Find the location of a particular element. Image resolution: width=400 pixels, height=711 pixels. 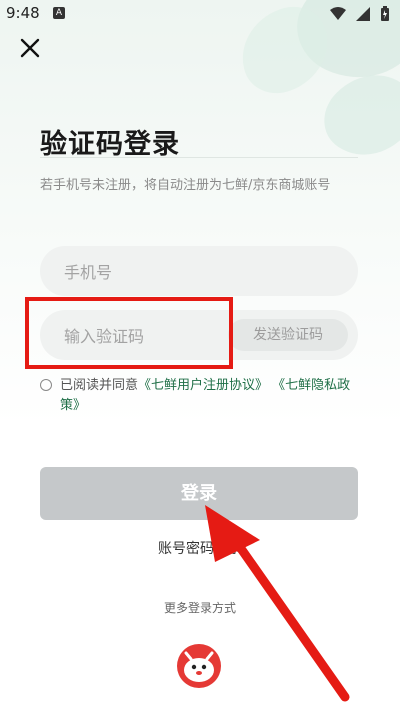

status-icons is located at coordinates (360, 14).